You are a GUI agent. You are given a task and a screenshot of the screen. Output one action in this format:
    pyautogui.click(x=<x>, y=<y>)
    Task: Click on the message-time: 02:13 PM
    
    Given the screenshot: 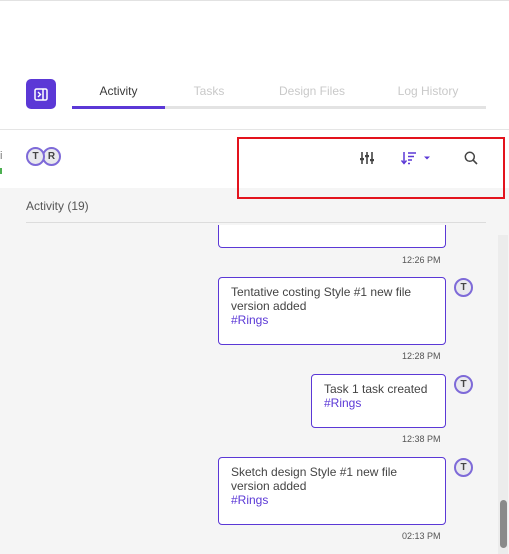 What is the action you would take?
    pyautogui.click(x=421, y=536)
    